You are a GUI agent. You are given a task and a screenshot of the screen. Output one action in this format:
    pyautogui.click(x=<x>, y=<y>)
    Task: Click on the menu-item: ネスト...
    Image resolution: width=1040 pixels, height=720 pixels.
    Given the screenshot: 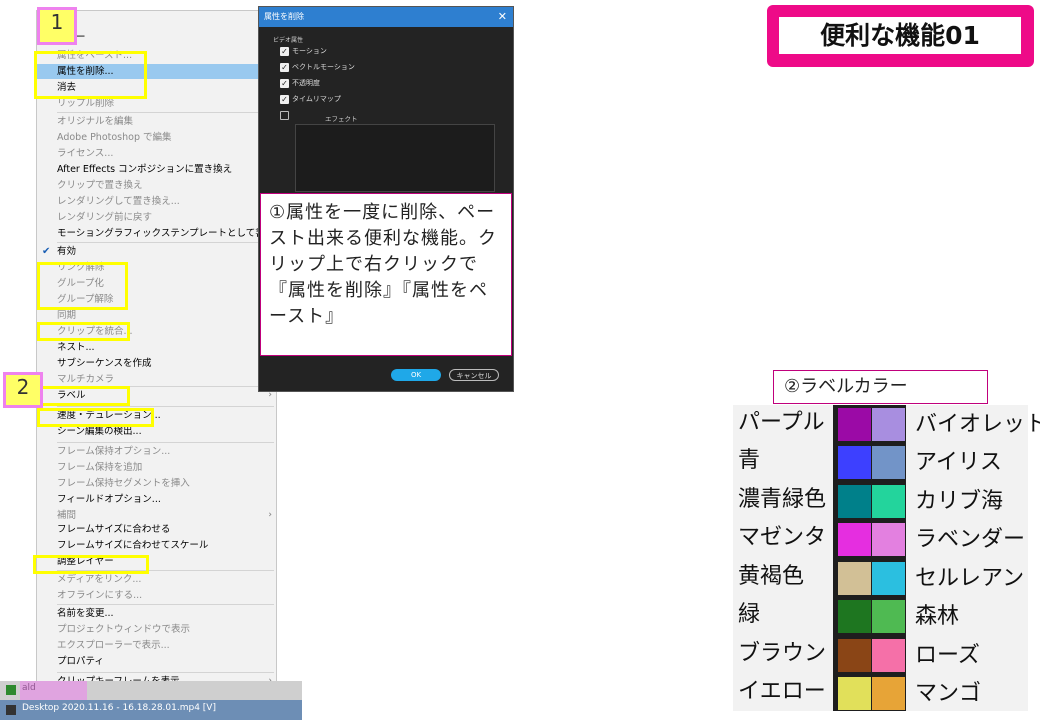 What is the action you would take?
    pyautogui.click(x=156, y=347)
    